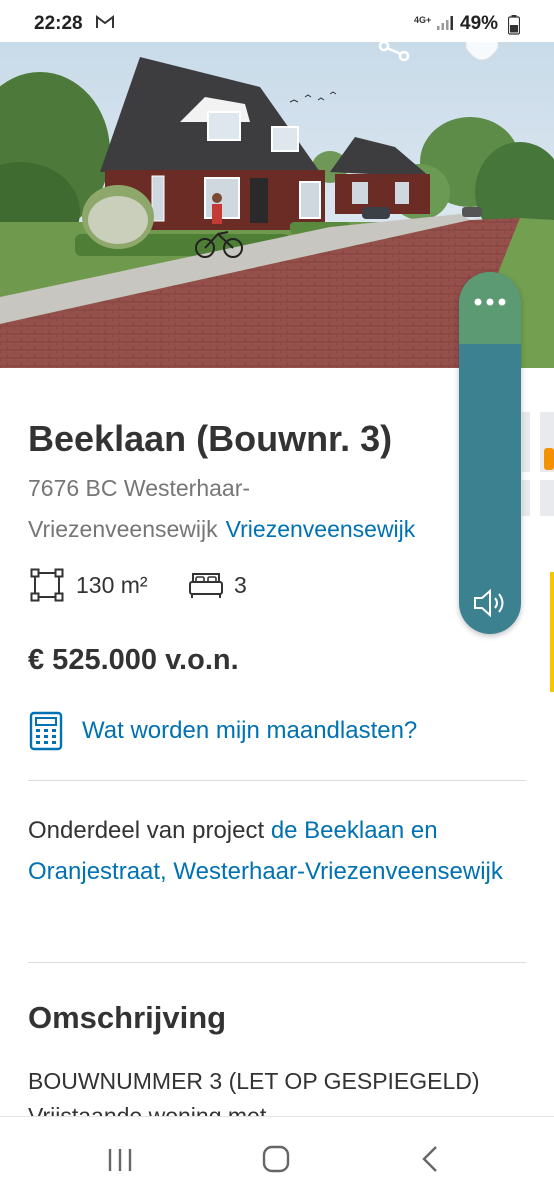 Image resolution: width=554 pixels, height=1201 pixels. What do you see at coordinates (46, 731) in the screenshot?
I see `calculator-icon` at bounding box center [46, 731].